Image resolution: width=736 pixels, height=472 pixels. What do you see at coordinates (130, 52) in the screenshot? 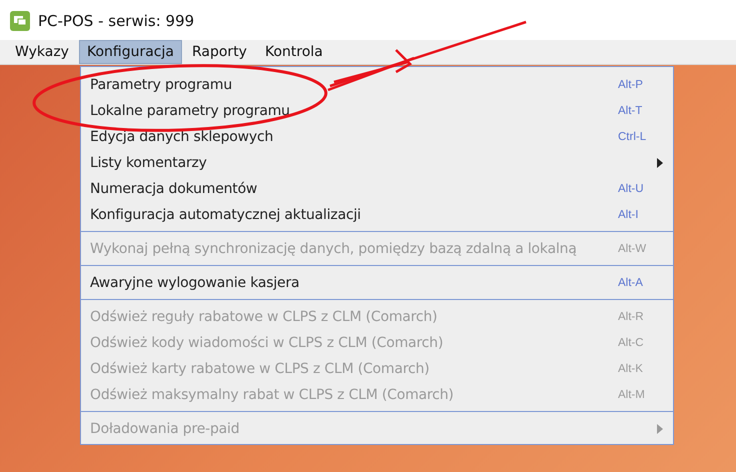
I see `menu-bar-item: Konfiguracja` at bounding box center [130, 52].